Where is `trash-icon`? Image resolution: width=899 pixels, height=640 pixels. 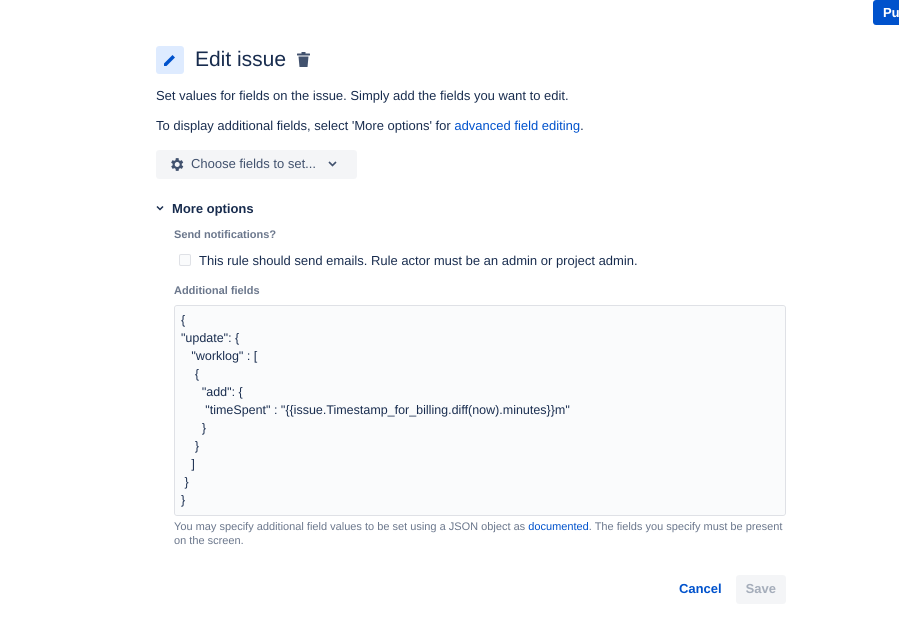
trash-icon is located at coordinates (303, 60).